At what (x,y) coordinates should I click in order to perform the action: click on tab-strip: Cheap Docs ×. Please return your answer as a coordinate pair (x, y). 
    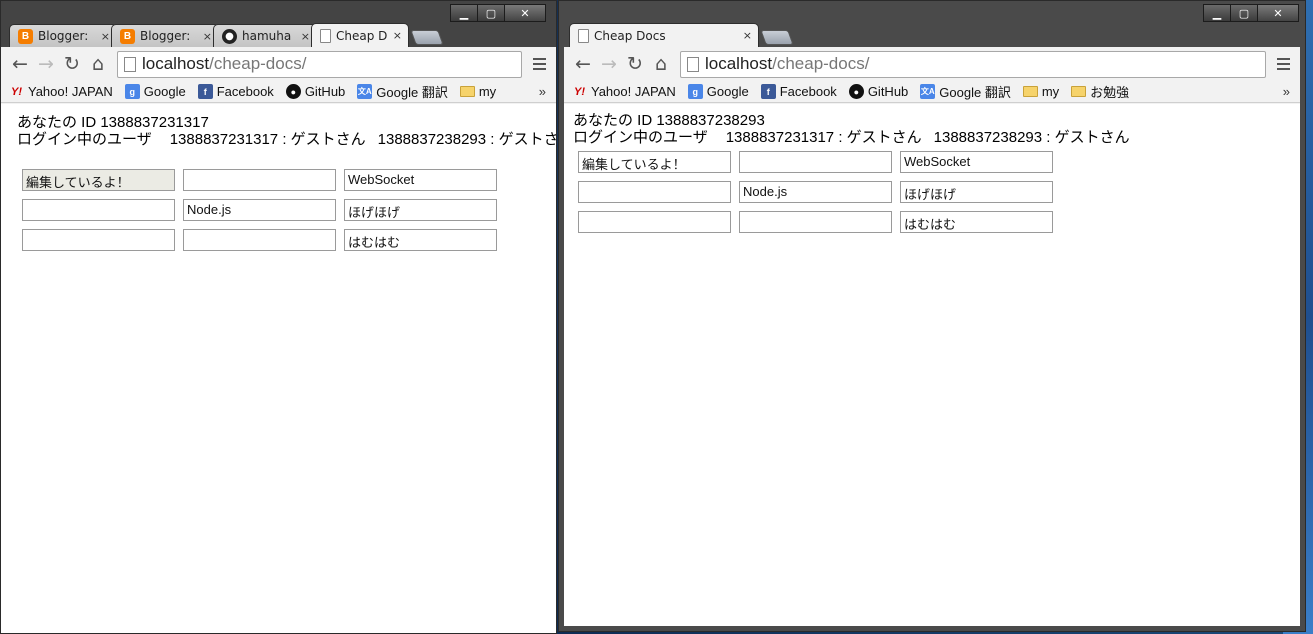
    Looking at the image, I should click on (681, 35).